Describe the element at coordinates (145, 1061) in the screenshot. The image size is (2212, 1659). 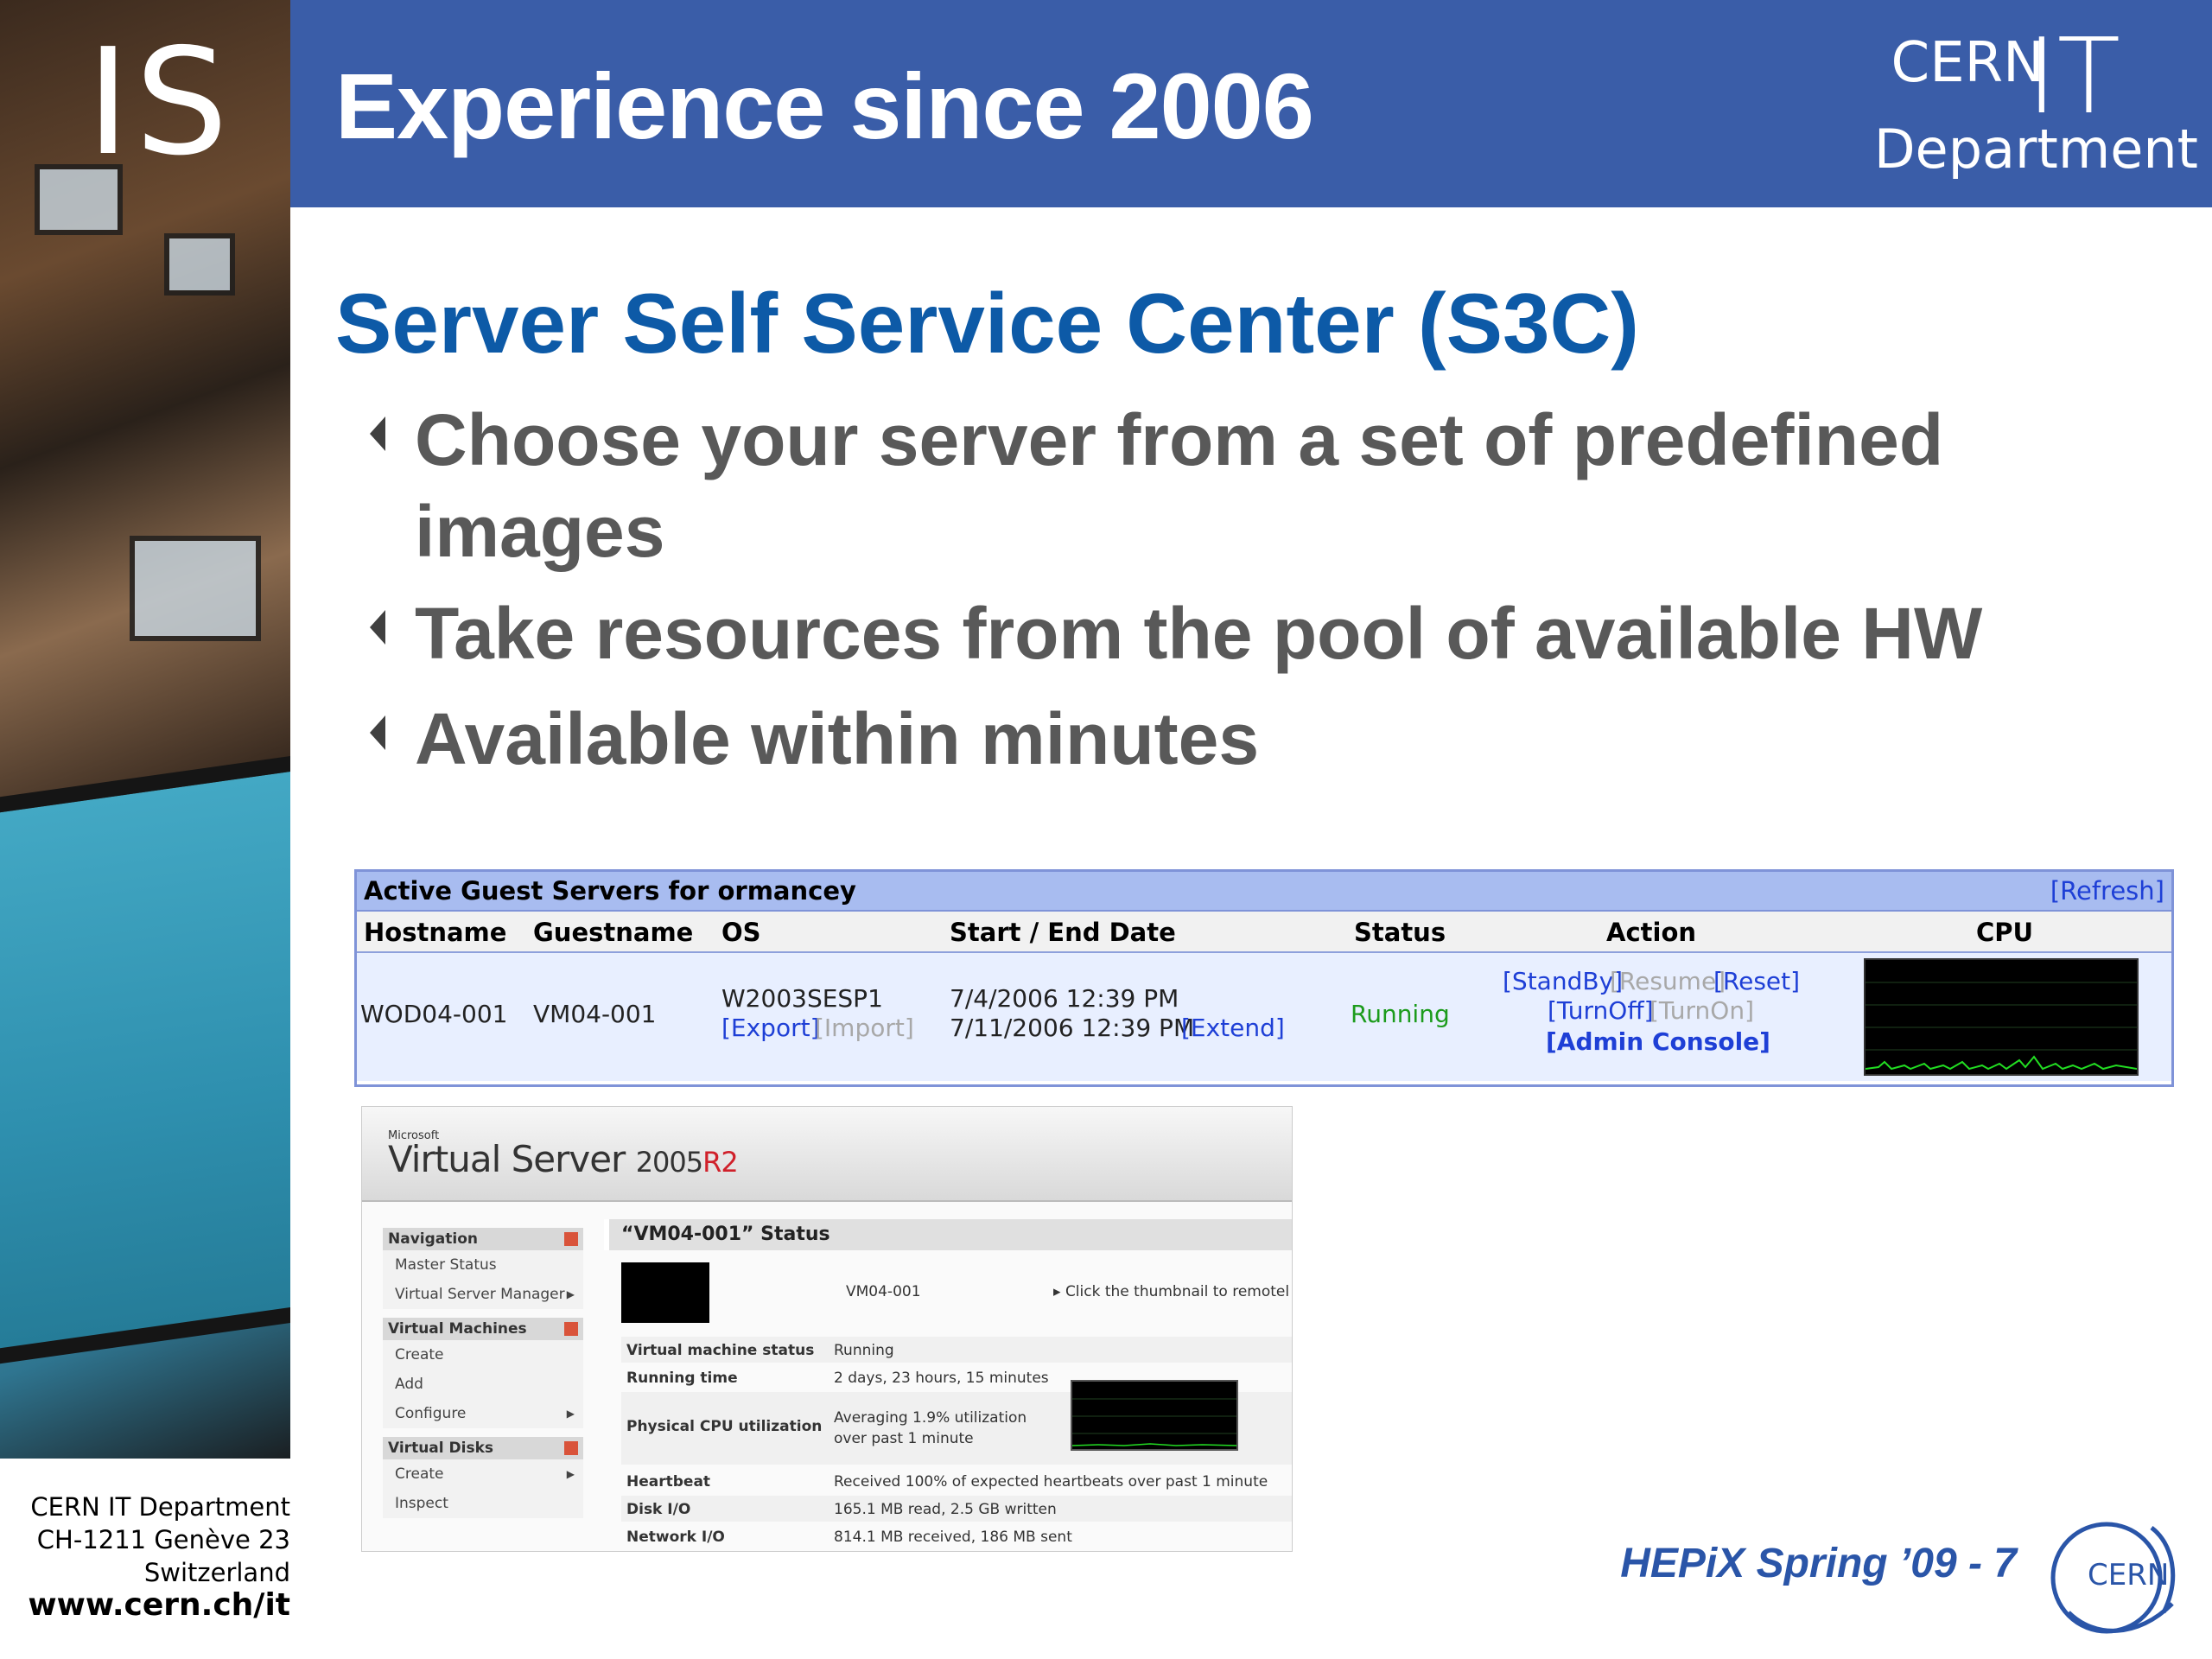
I see `laptop-screen-photo` at that location.